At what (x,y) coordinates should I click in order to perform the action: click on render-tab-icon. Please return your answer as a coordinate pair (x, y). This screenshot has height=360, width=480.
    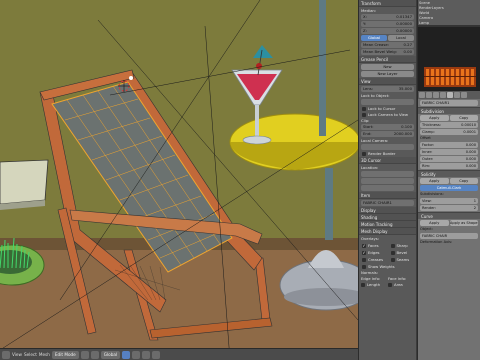
    Looking at the image, I should click on (422, 95).